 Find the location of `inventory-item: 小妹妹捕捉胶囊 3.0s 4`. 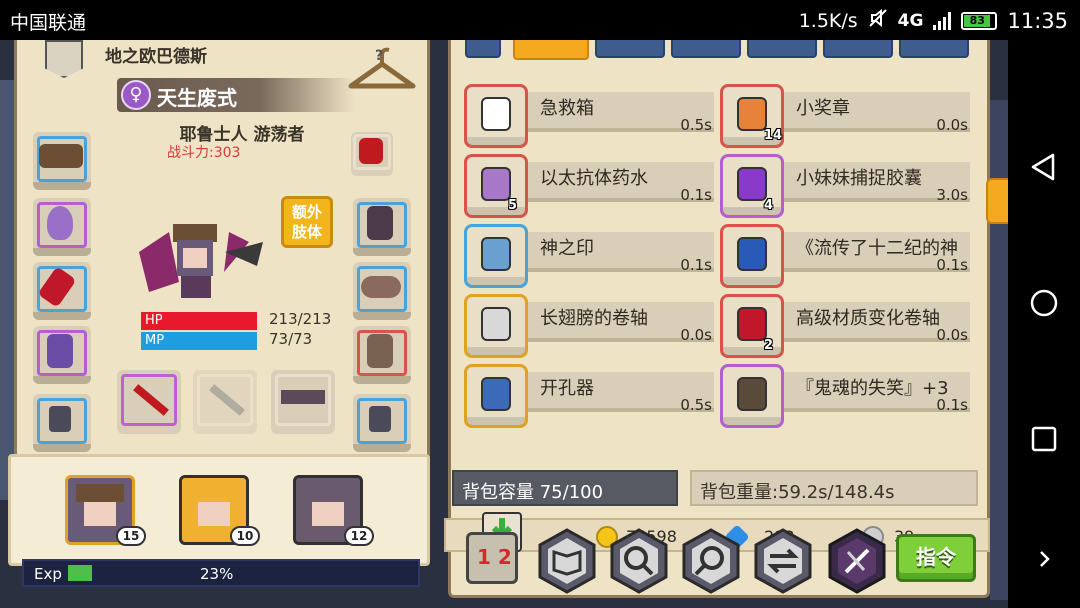

inventory-item: 小妹妹捕捉胶囊 3.0s 4 is located at coordinates (845, 186).